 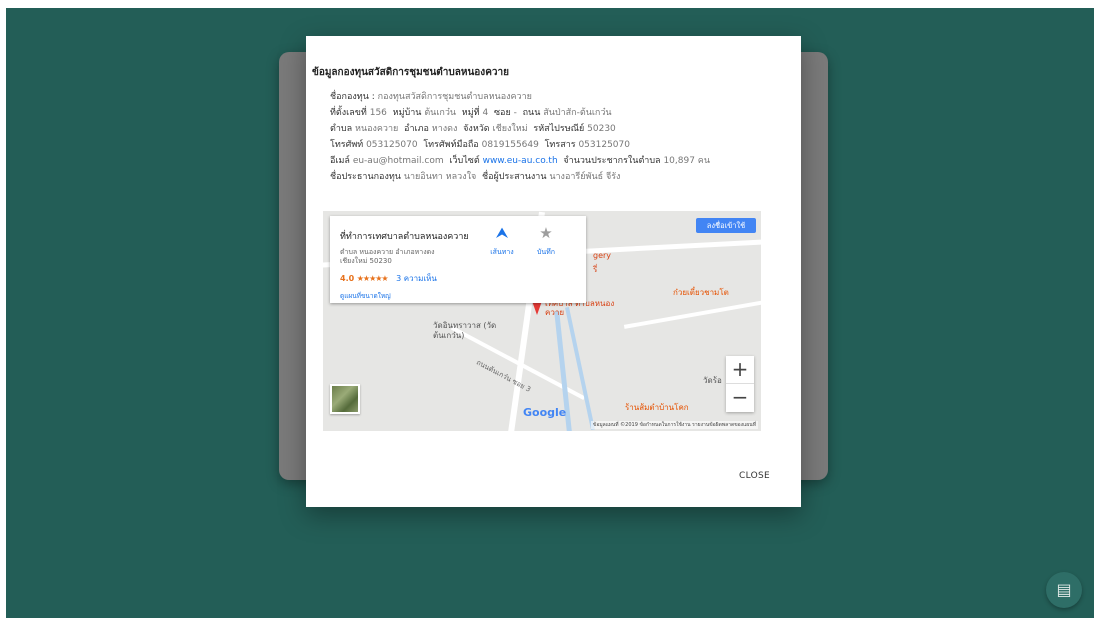 I want to click on postcode-value: 50230, so click(x=601, y=129).